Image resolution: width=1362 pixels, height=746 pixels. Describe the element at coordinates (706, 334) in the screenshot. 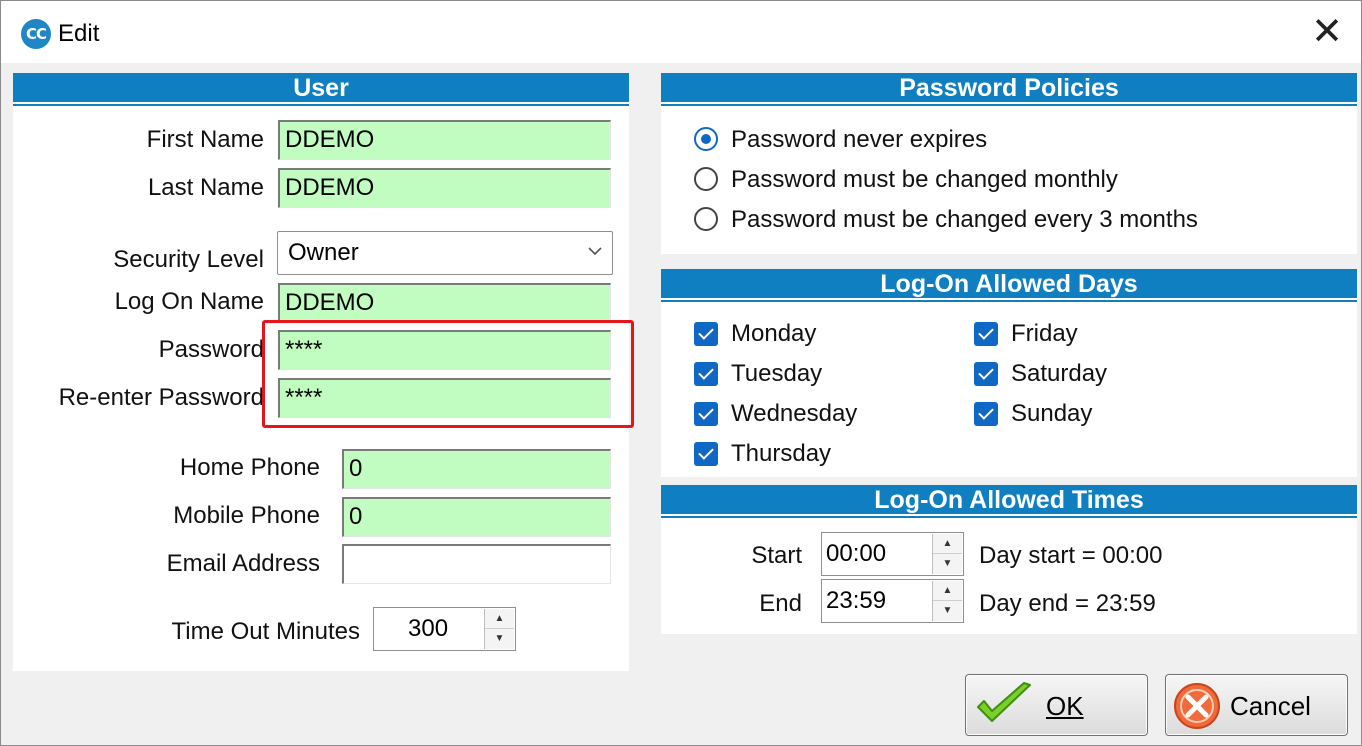

I see `checkbox-monday` at that location.